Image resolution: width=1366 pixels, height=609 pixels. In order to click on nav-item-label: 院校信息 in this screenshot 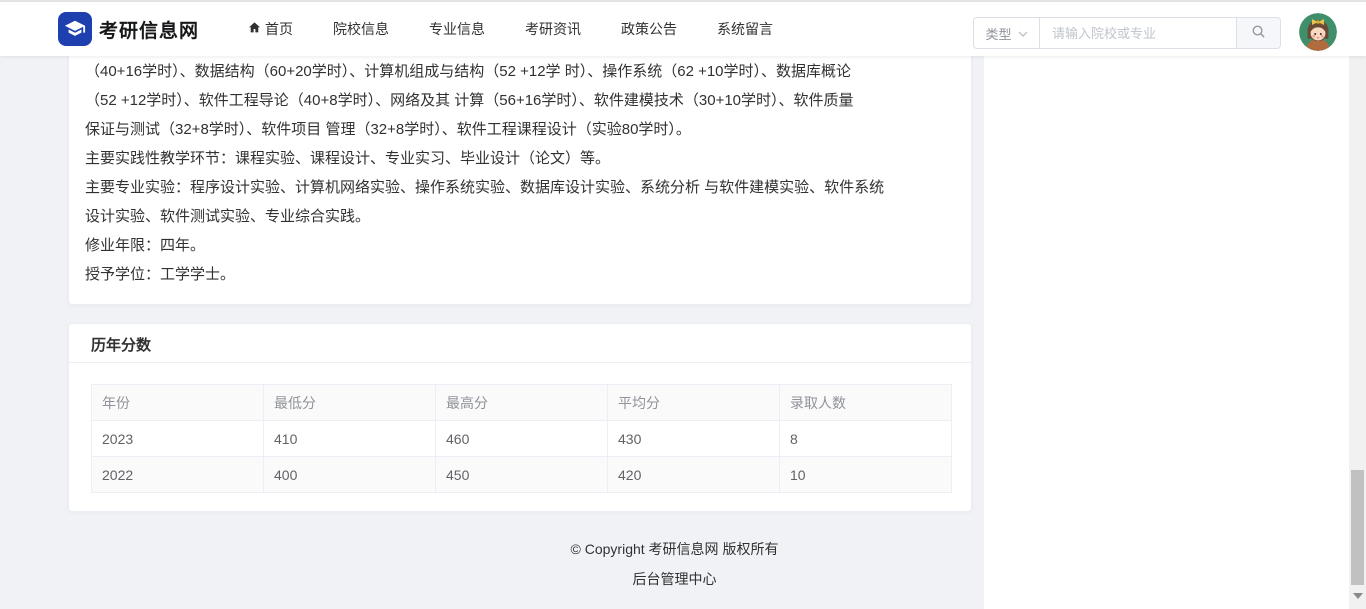, I will do `click(361, 29)`.